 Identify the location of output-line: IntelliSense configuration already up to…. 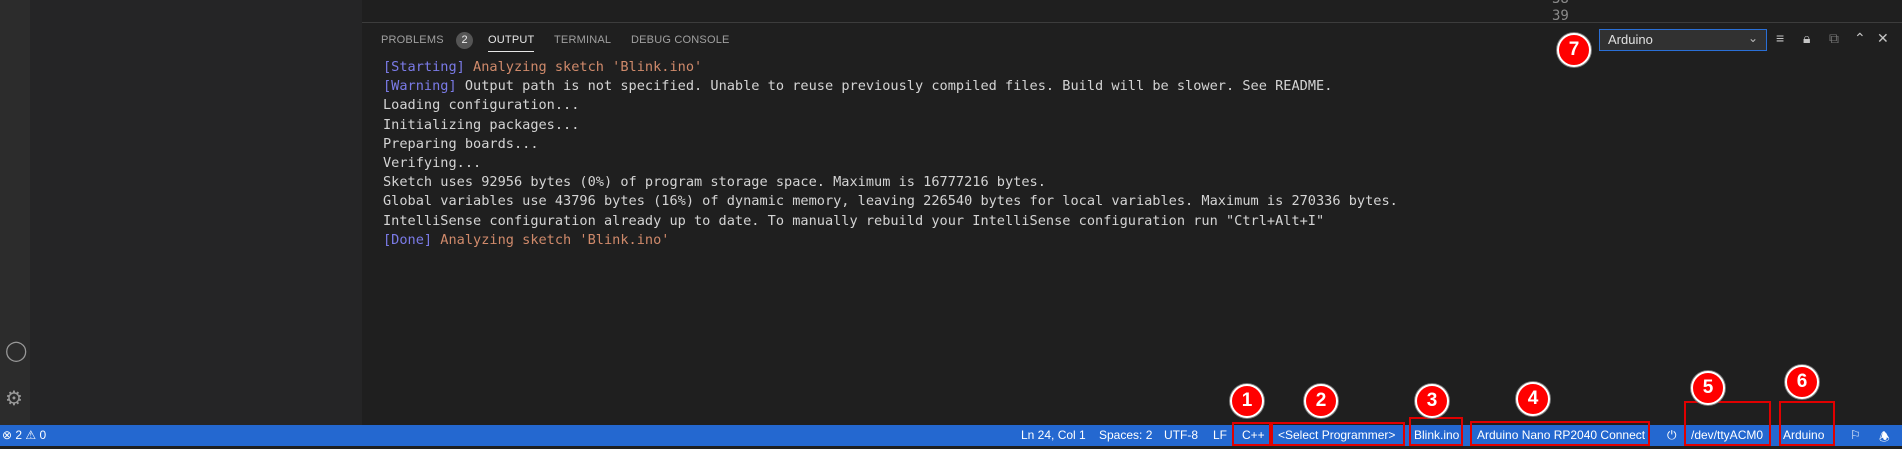
(890, 221).